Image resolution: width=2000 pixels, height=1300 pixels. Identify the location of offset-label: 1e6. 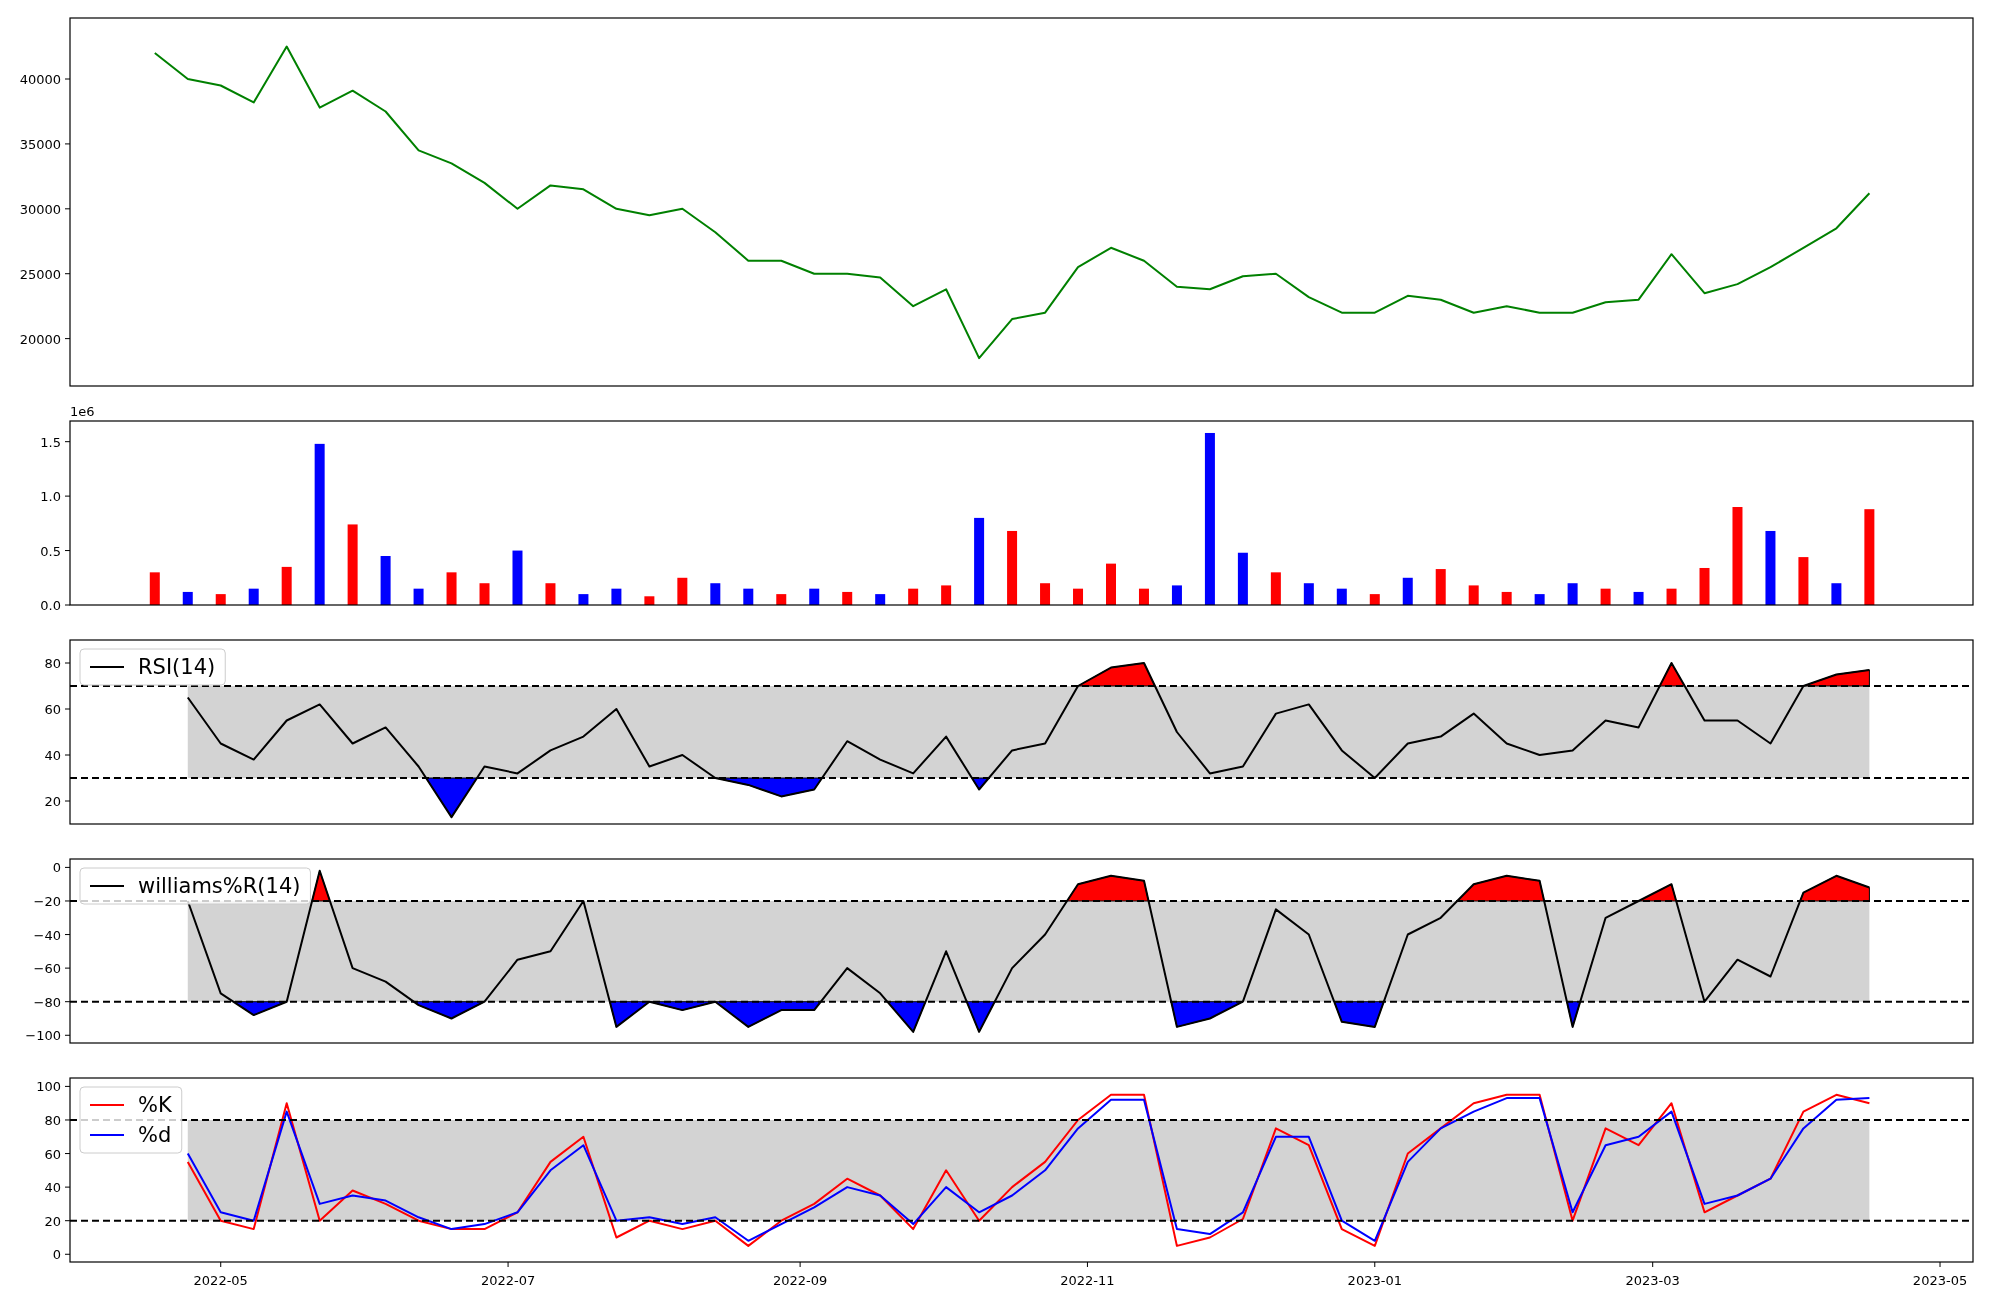
(82, 411).